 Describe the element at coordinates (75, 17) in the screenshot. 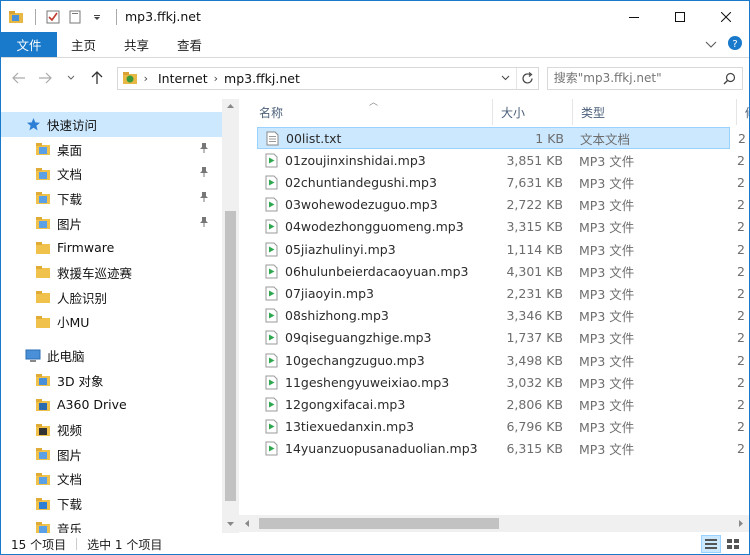

I see `new-folder-icon` at that location.